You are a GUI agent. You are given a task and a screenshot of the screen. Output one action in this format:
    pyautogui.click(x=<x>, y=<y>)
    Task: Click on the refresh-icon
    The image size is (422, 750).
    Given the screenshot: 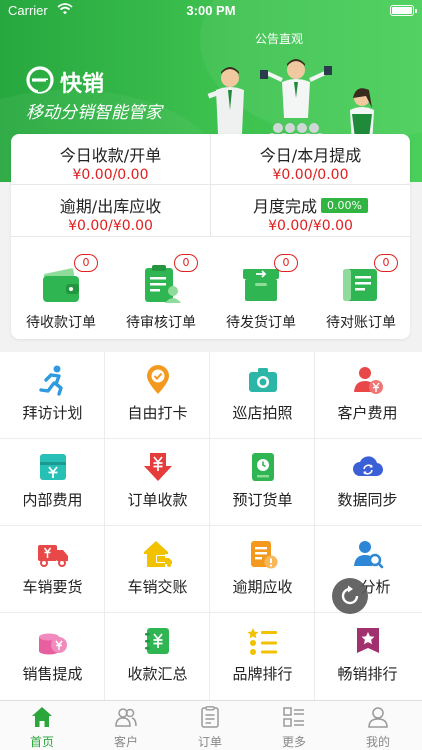 What is the action you would take?
    pyautogui.click(x=350, y=595)
    